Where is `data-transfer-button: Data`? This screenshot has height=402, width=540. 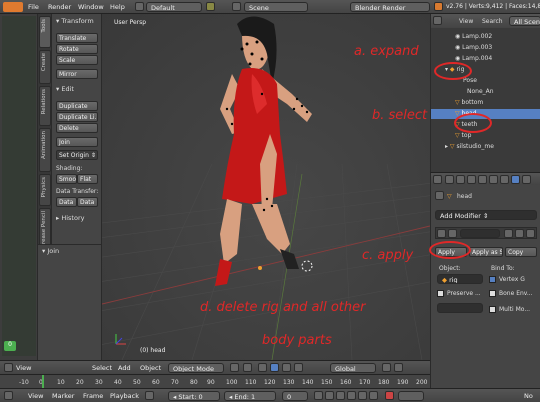
data-transfer-button: Data is located at coordinates (66, 202).